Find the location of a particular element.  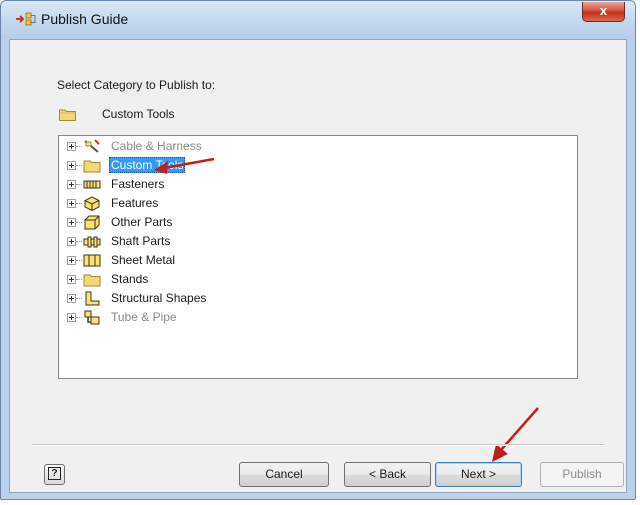

help-button: ? is located at coordinates (54, 474).